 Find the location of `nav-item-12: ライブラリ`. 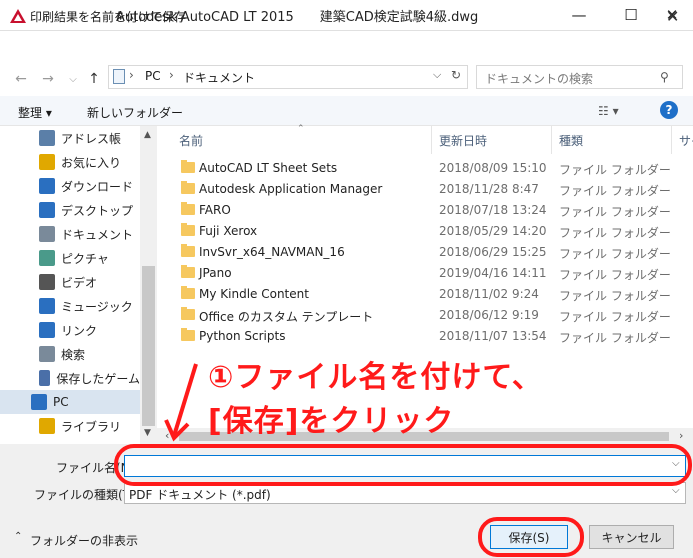

nav-item-12: ライブラリ is located at coordinates (70, 426).